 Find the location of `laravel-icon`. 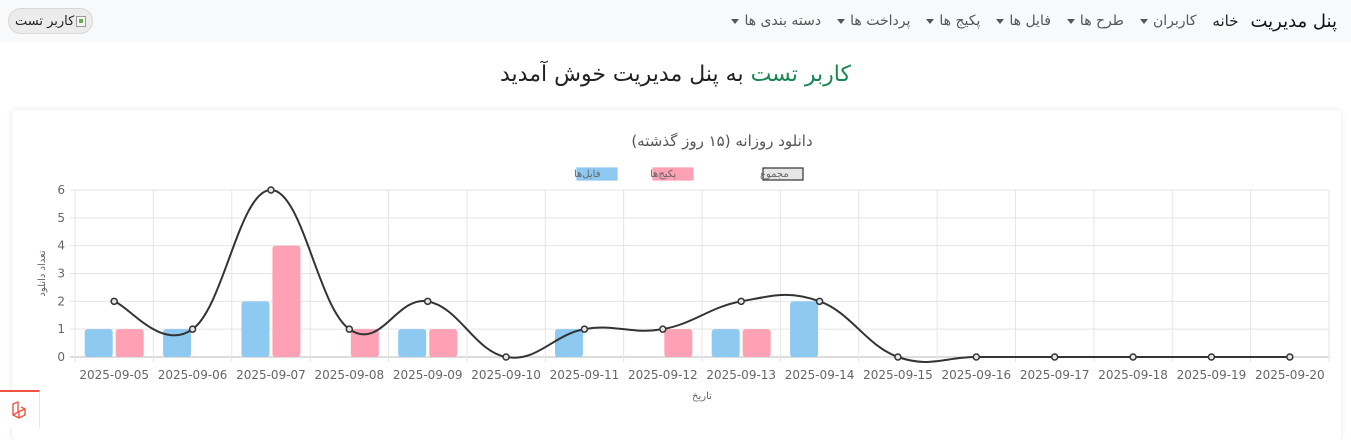

laravel-icon is located at coordinates (18, 410).